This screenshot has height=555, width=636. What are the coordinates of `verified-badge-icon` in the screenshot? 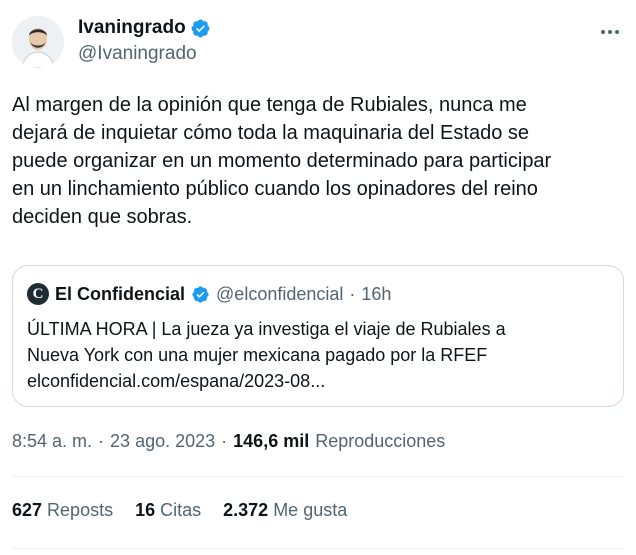 It's located at (200, 28).